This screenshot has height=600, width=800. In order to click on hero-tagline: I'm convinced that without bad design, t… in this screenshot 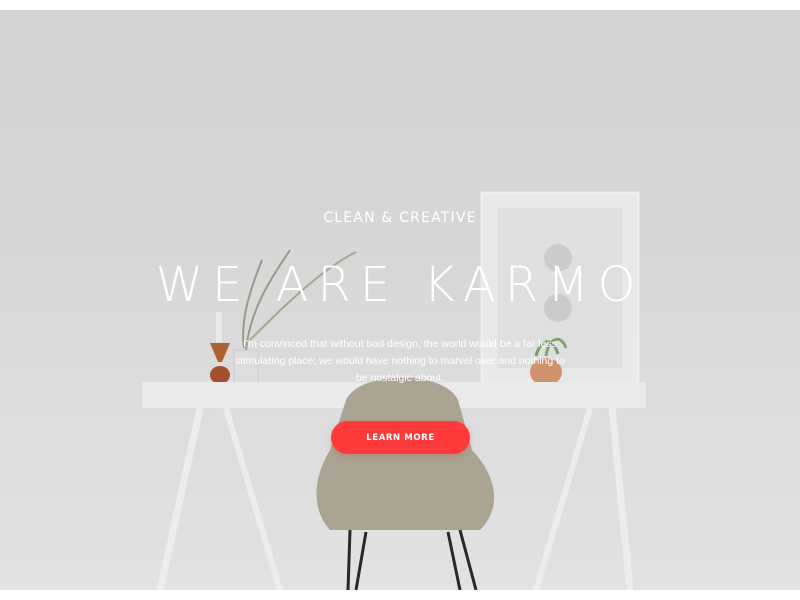, I will do `click(400, 361)`.